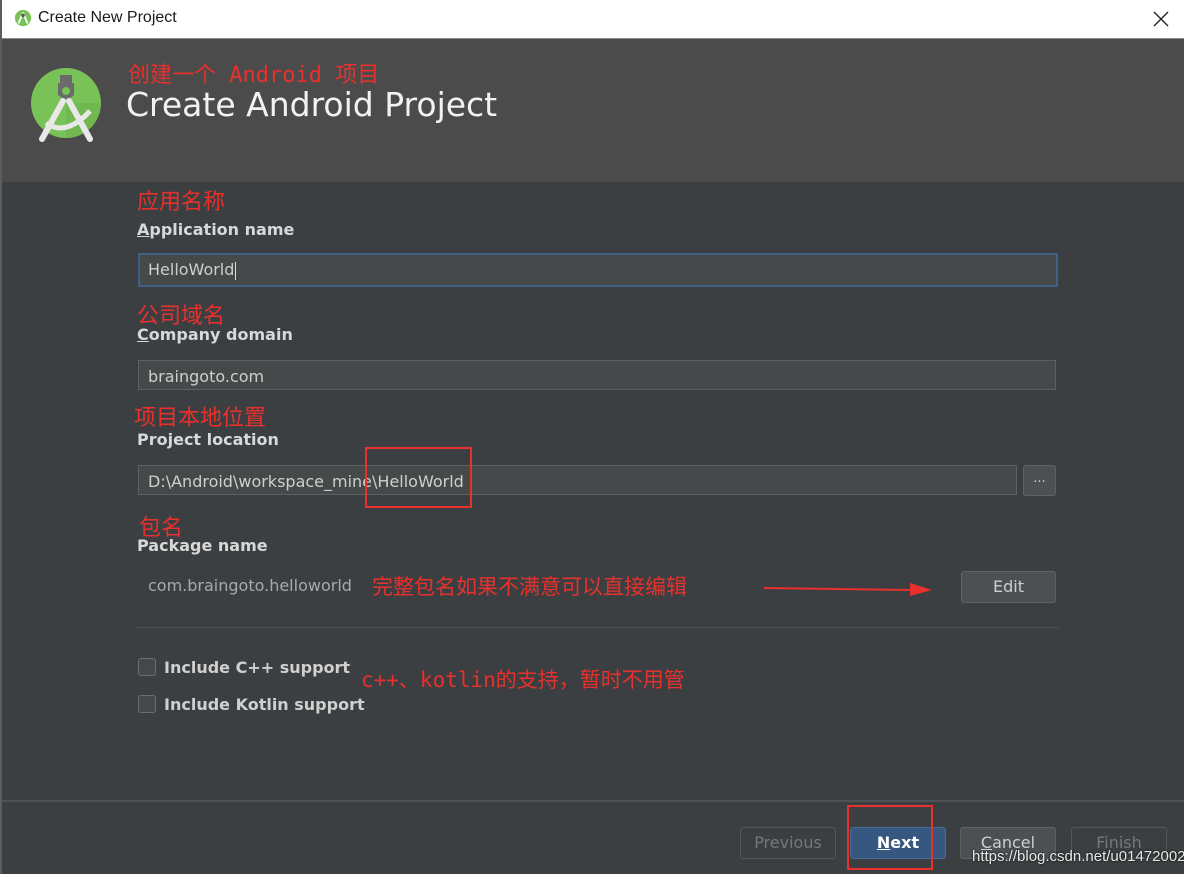 The width and height of the screenshot is (1184, 874). I want to click on company-domain-label-text: ompany domain, so click(220, 334).